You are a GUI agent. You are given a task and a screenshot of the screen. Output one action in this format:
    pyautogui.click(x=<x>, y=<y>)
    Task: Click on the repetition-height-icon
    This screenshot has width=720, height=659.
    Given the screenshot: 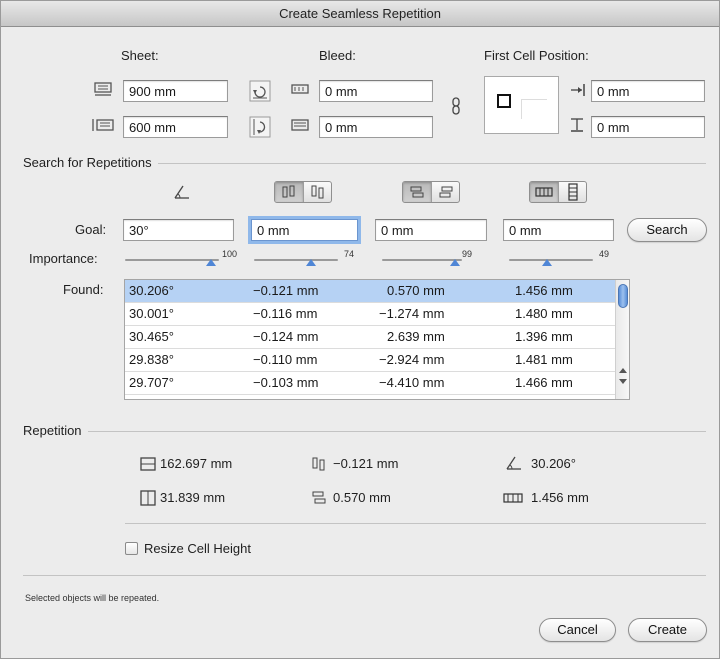 What is the action you would take?
    pyautogui.click(x=148, y=498)
    